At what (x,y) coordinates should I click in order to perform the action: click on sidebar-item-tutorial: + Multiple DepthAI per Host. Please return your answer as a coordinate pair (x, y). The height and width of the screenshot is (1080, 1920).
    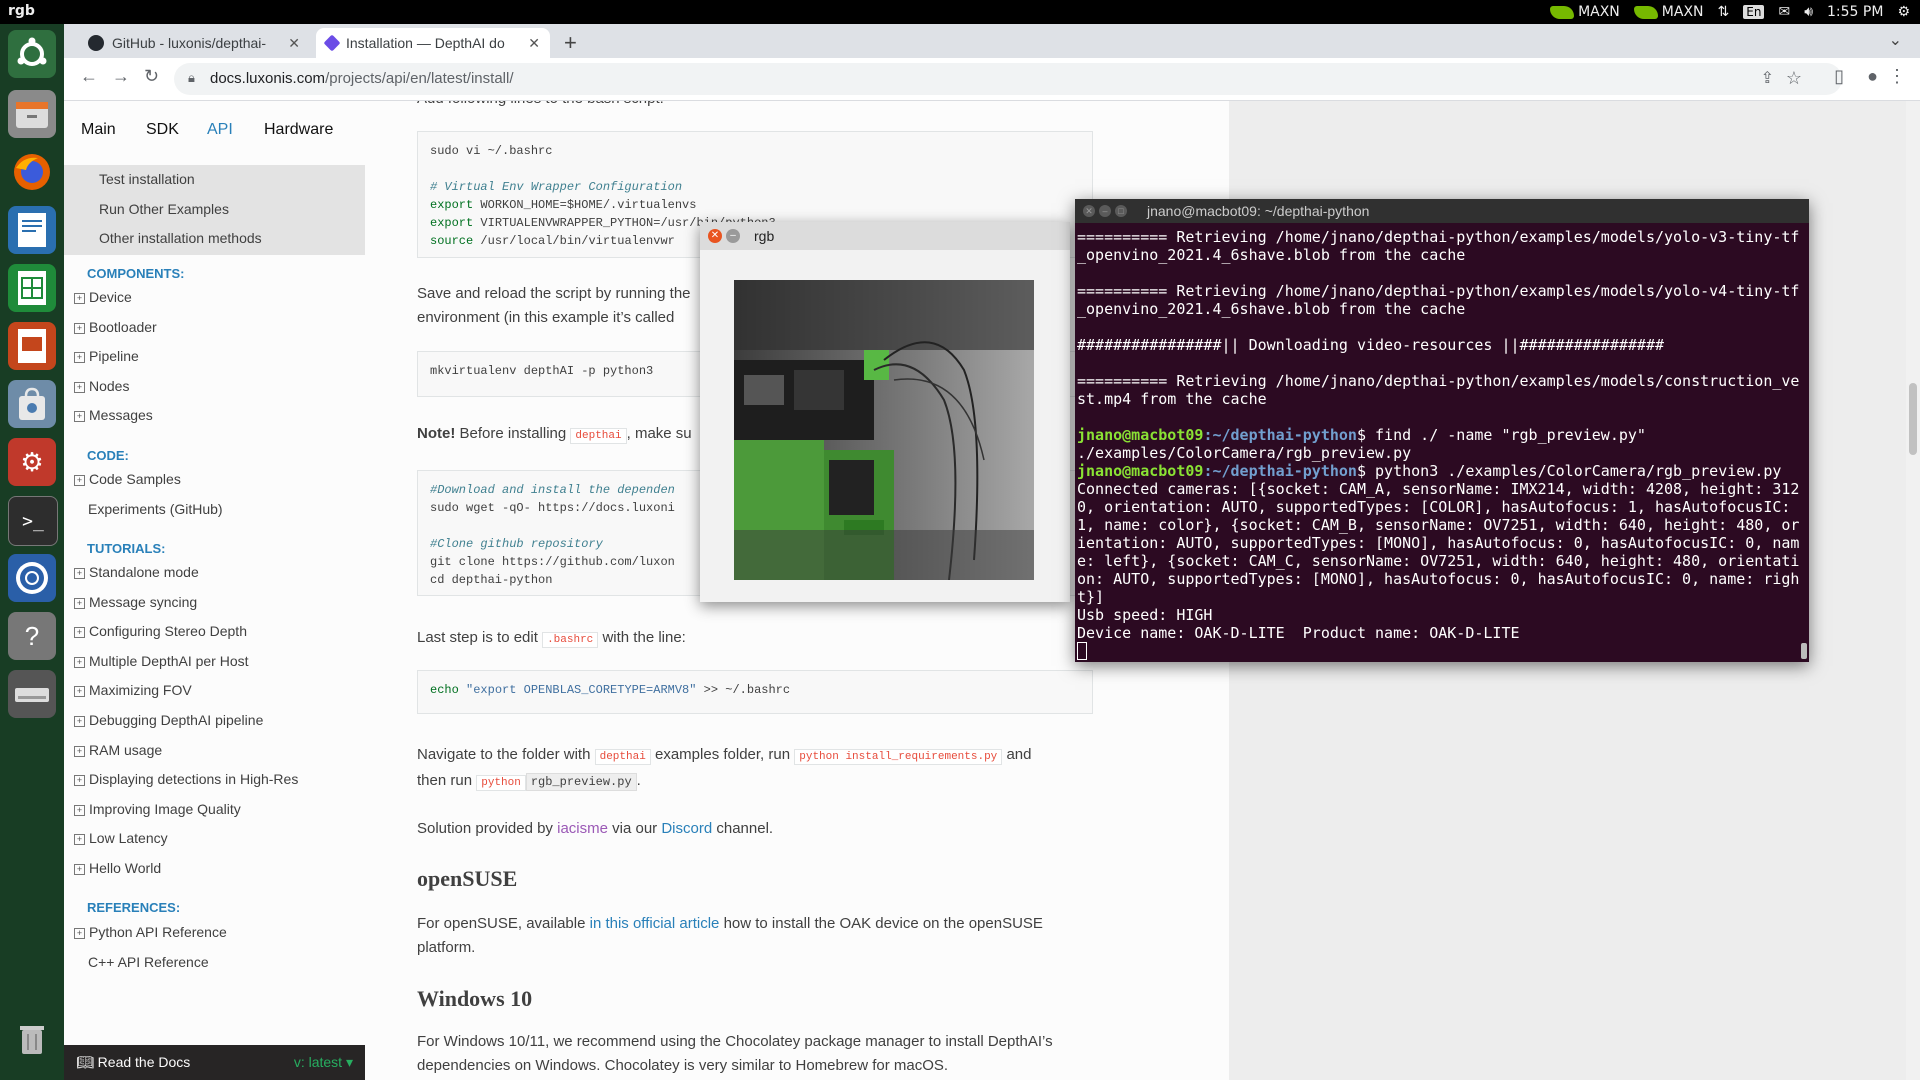
    Looking at the image, I should click on (161, 661).